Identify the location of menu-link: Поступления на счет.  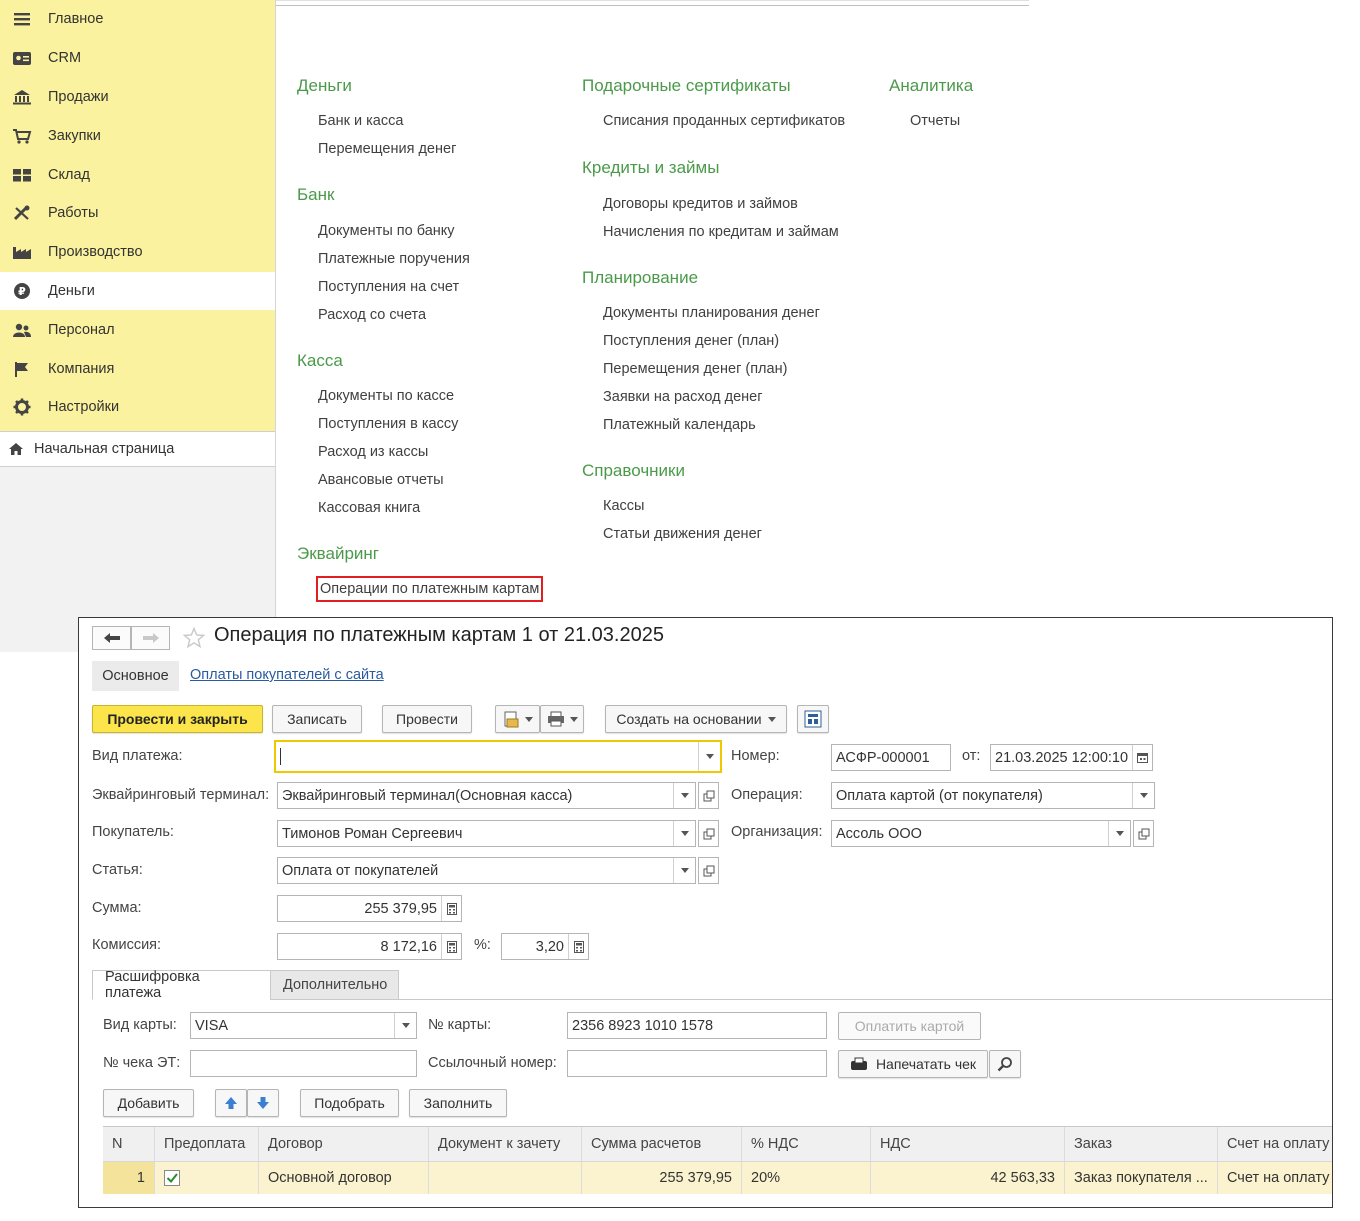
(420, 287).